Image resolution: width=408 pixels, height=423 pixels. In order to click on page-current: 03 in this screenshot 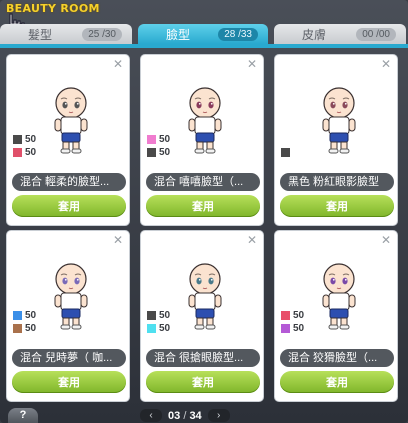, I will do `click(174, 415)`.